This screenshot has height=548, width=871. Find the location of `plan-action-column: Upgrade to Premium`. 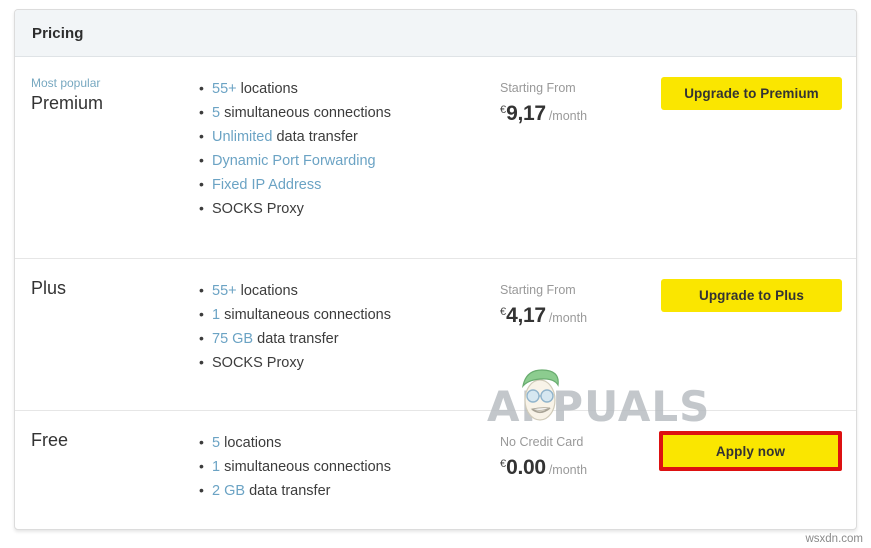

plan-action-column: Upgrade to Premium is located at coordinates (748, 92).